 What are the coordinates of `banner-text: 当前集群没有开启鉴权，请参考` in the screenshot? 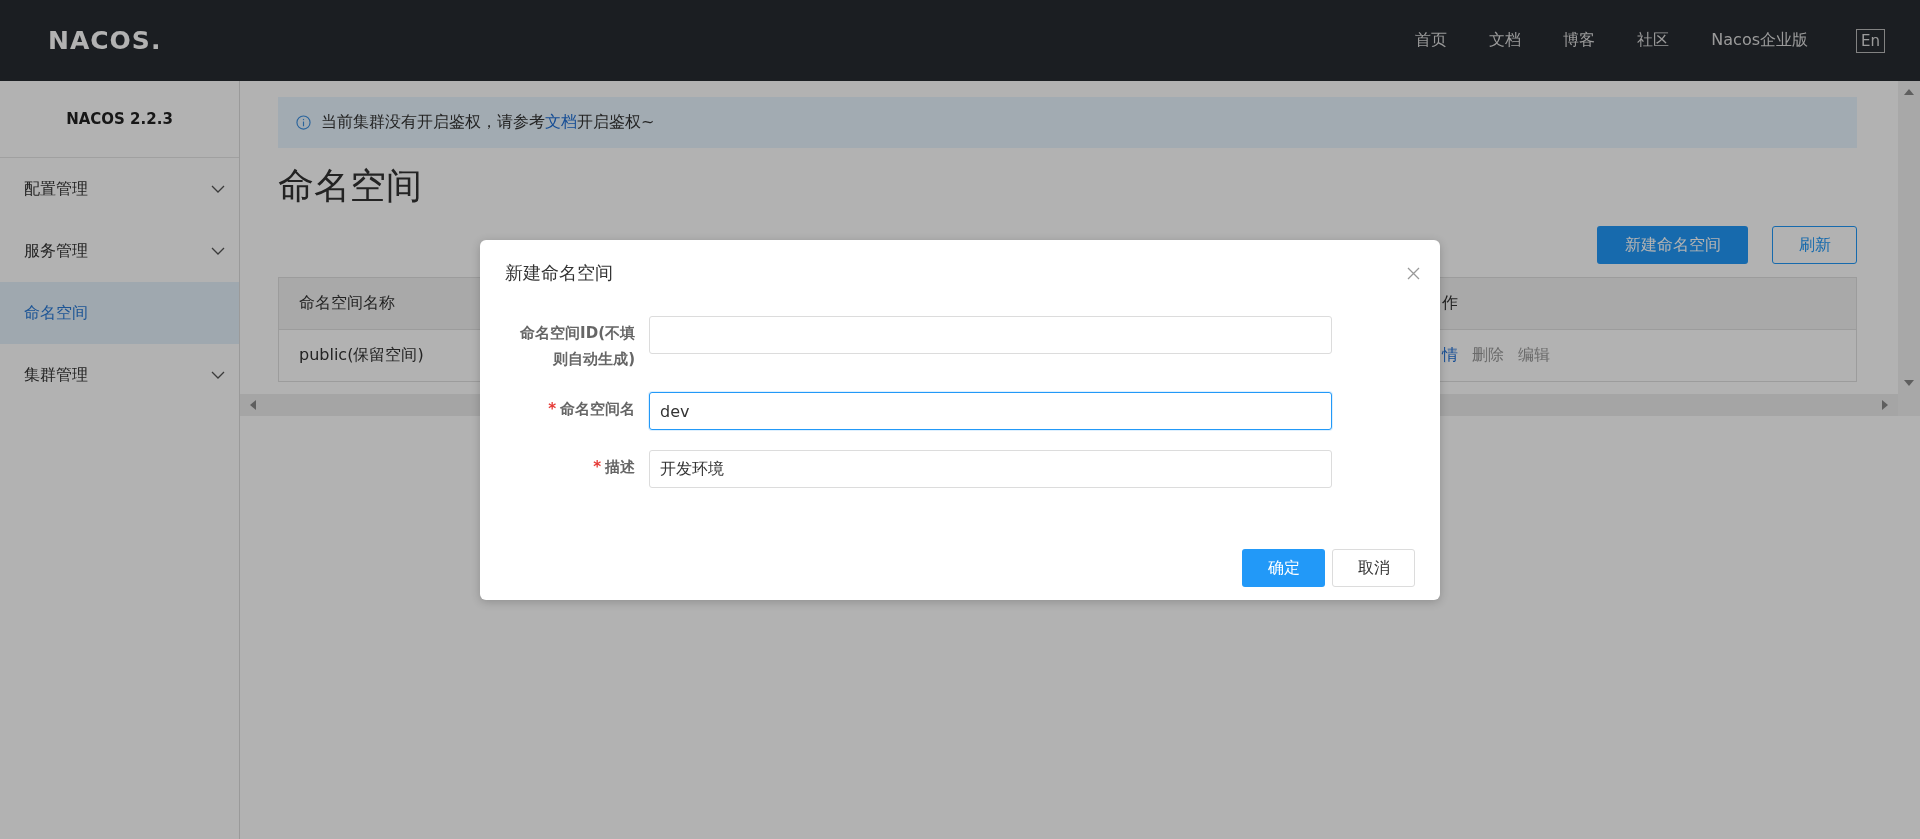 It's located at (433, 122).